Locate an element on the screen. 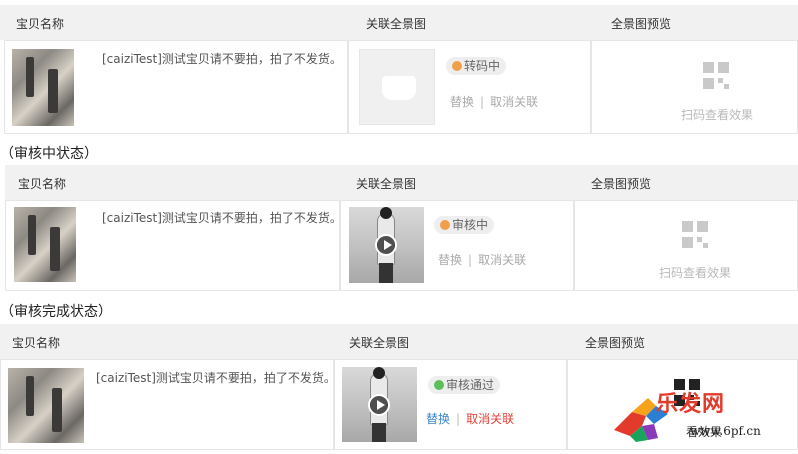 This screenshot has width=798, height=454. section-title-reviewed: （审核完成状态） is located at coordinates (56, 312).